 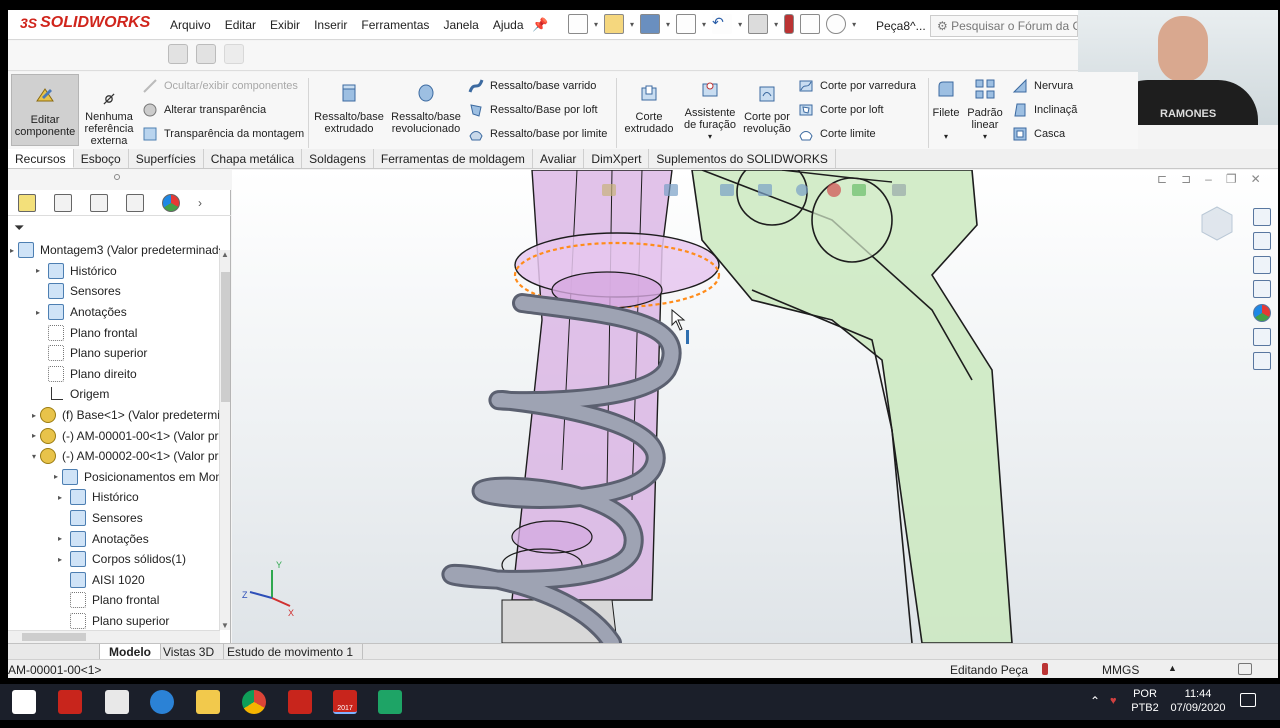 What do you see at coordinates (1095, 701) in the screenshot?
I see `tray-expand-icon: ⌃` at bounding box center [1095, 701].